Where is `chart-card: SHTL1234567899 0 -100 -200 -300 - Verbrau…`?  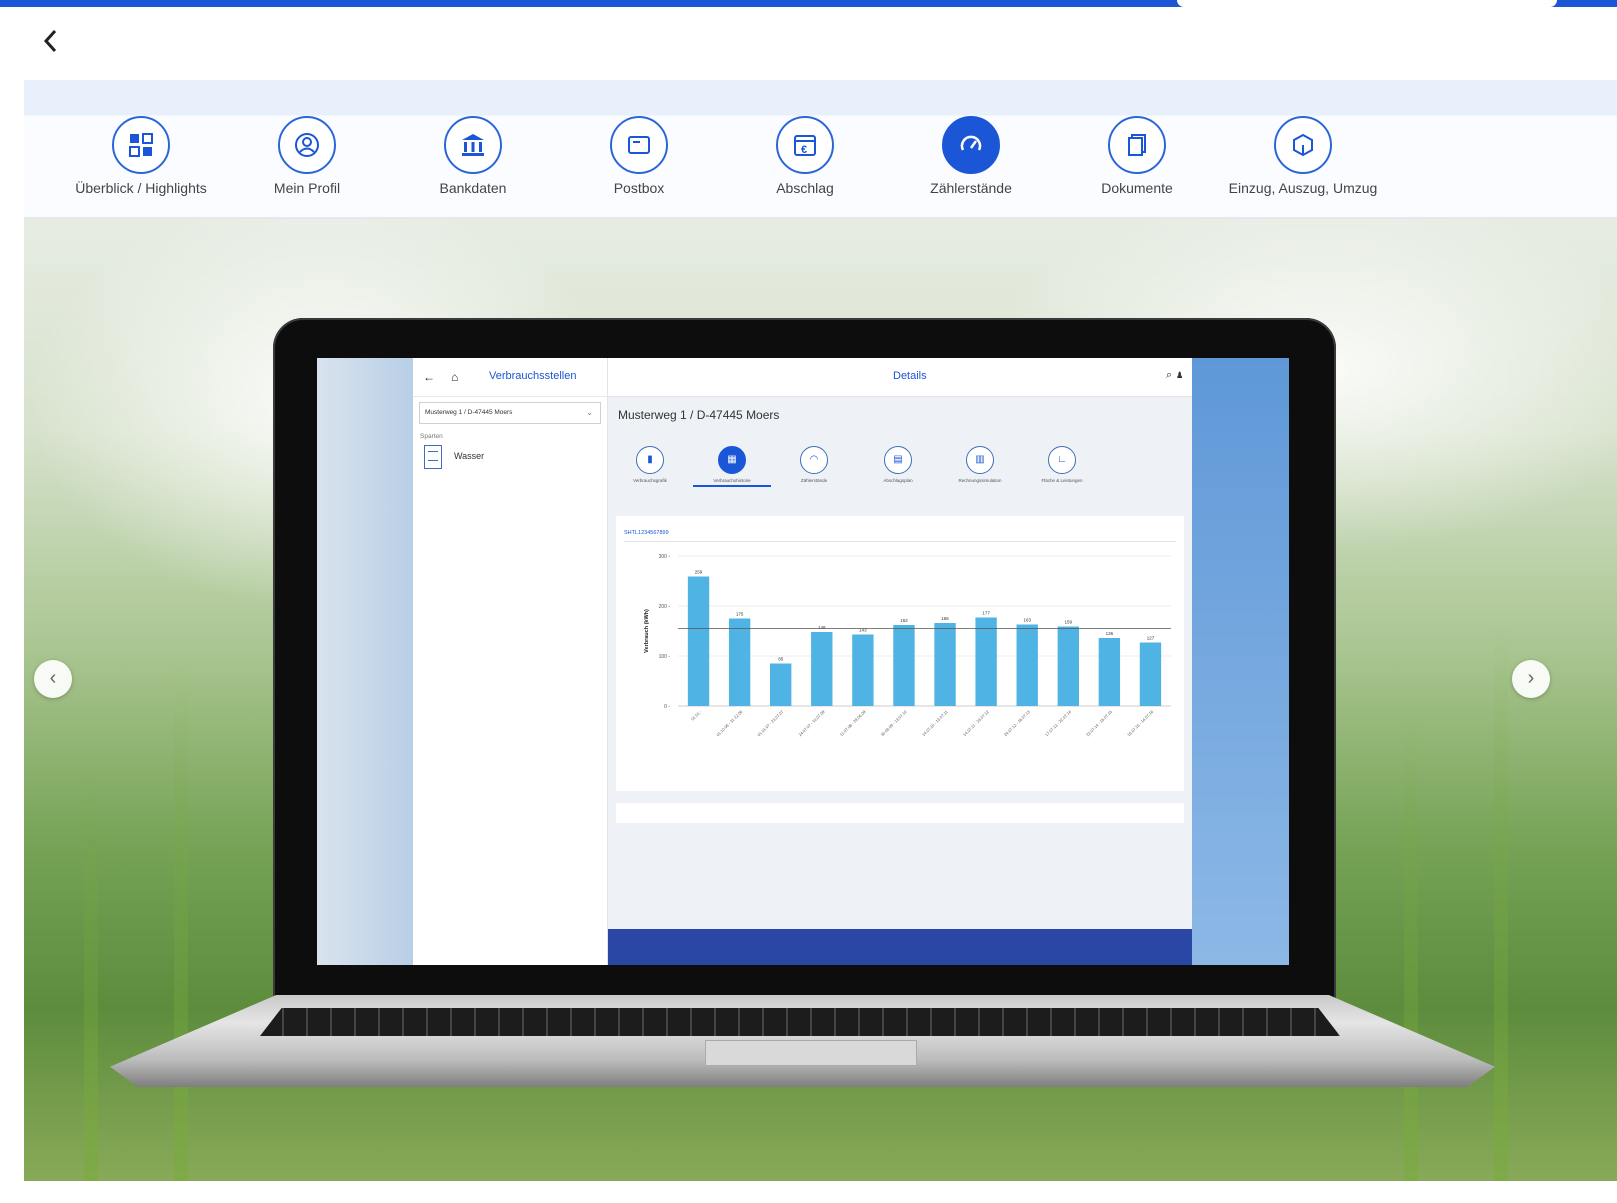 chart-card: SHTL1234567899 0 -100 -200 -300 - Verbrau… is located at coordinates (900, 653).